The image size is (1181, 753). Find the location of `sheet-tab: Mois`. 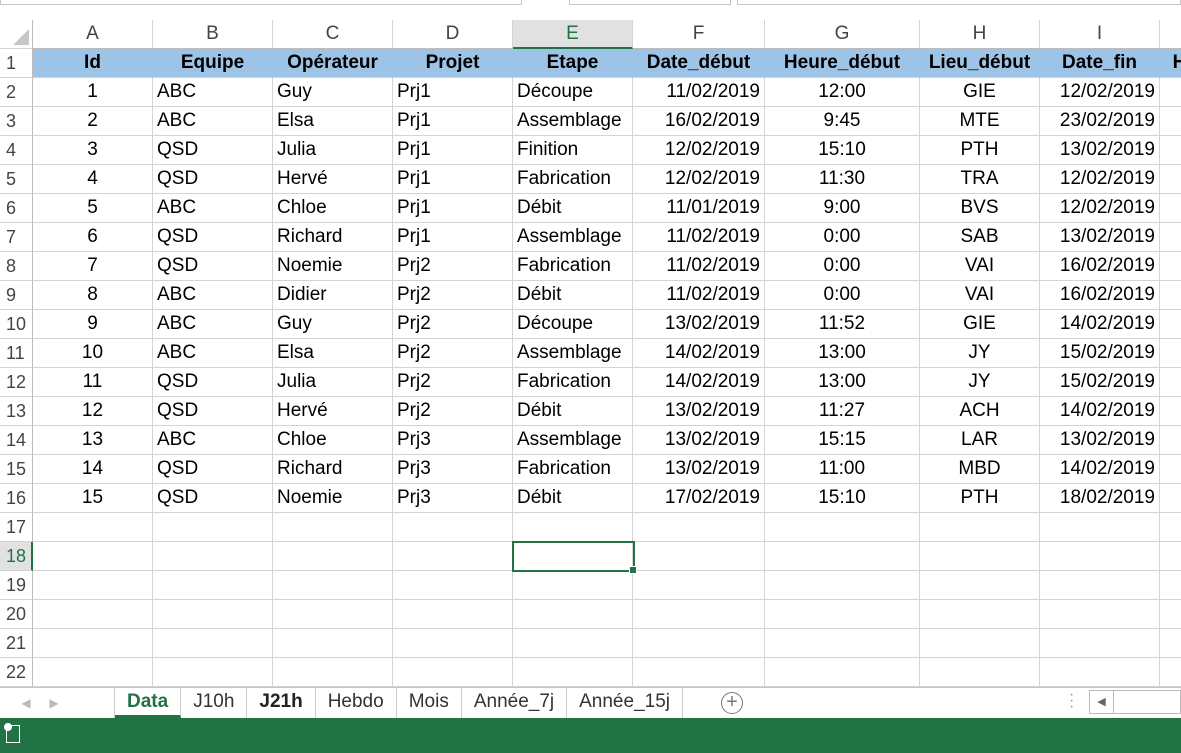

sheet-tab: Mois is located at coordinates (429, 703).